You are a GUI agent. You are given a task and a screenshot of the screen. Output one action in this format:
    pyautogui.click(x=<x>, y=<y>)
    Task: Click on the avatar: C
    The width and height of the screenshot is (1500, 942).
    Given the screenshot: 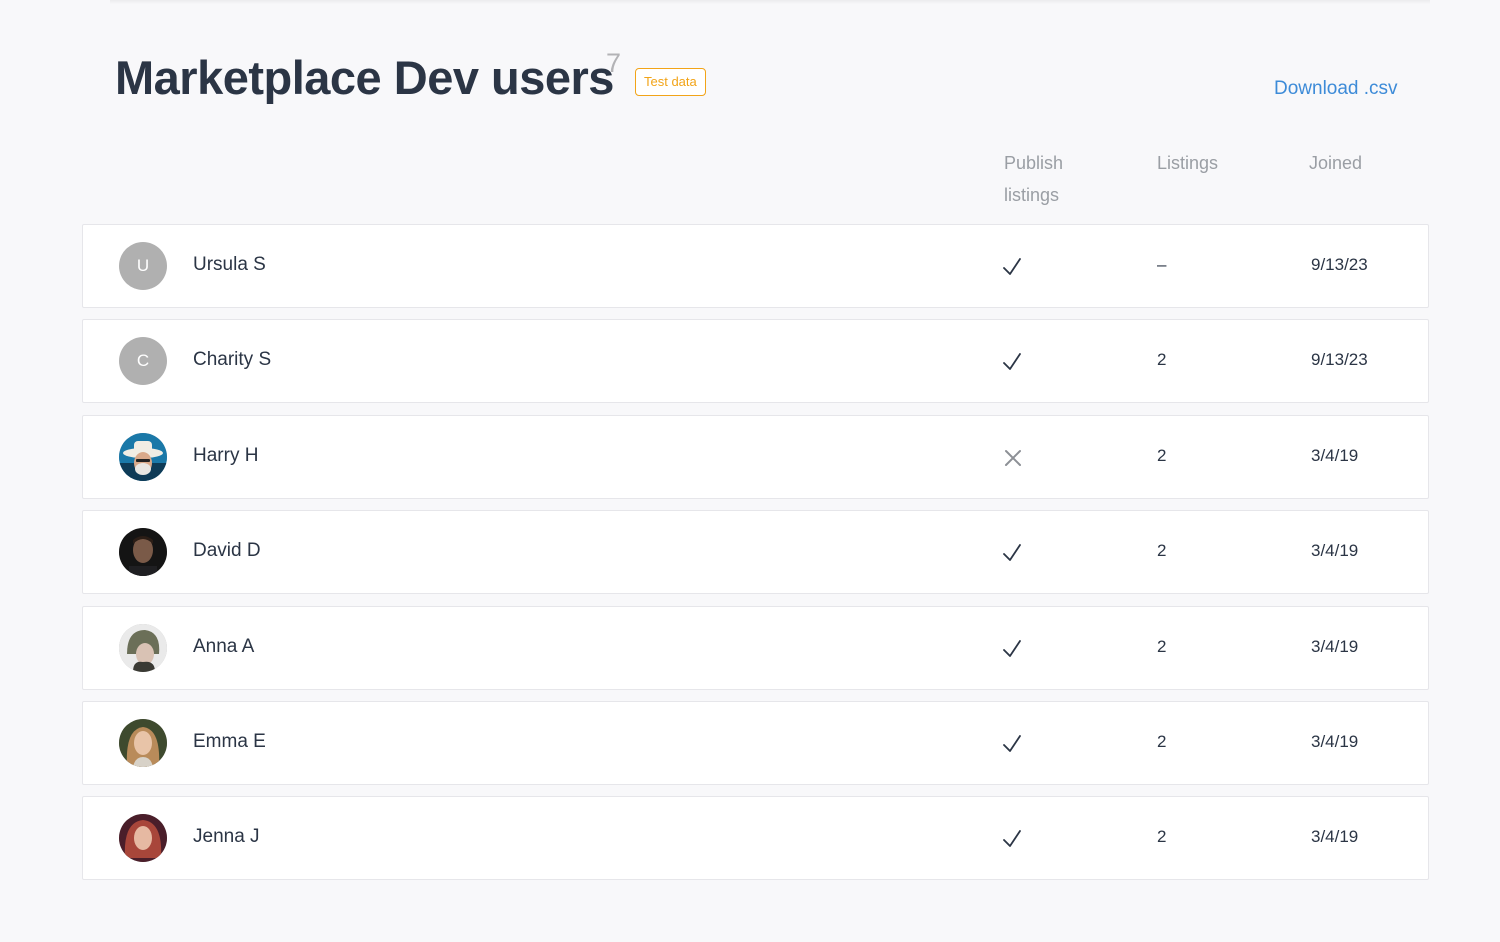 What is the action you would take?
    pyautogui.click(x=143, y=361)
    